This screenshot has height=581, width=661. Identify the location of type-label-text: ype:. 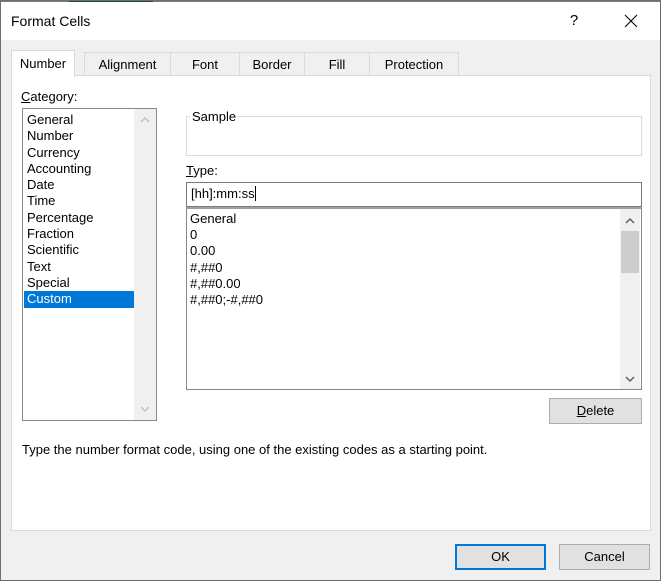
(205, 170).